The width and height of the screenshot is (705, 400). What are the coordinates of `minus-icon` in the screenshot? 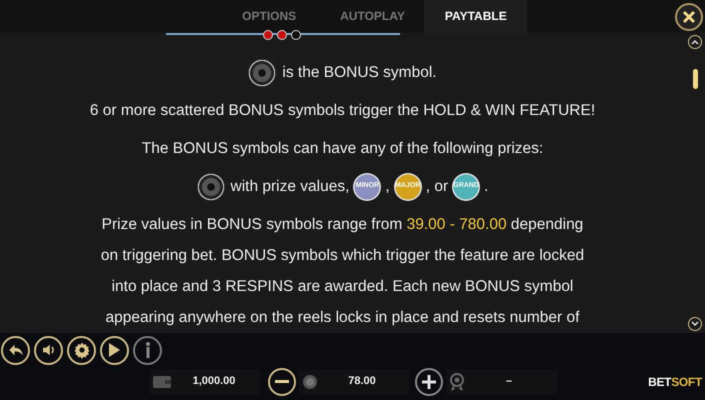 It's located at (282, 382).